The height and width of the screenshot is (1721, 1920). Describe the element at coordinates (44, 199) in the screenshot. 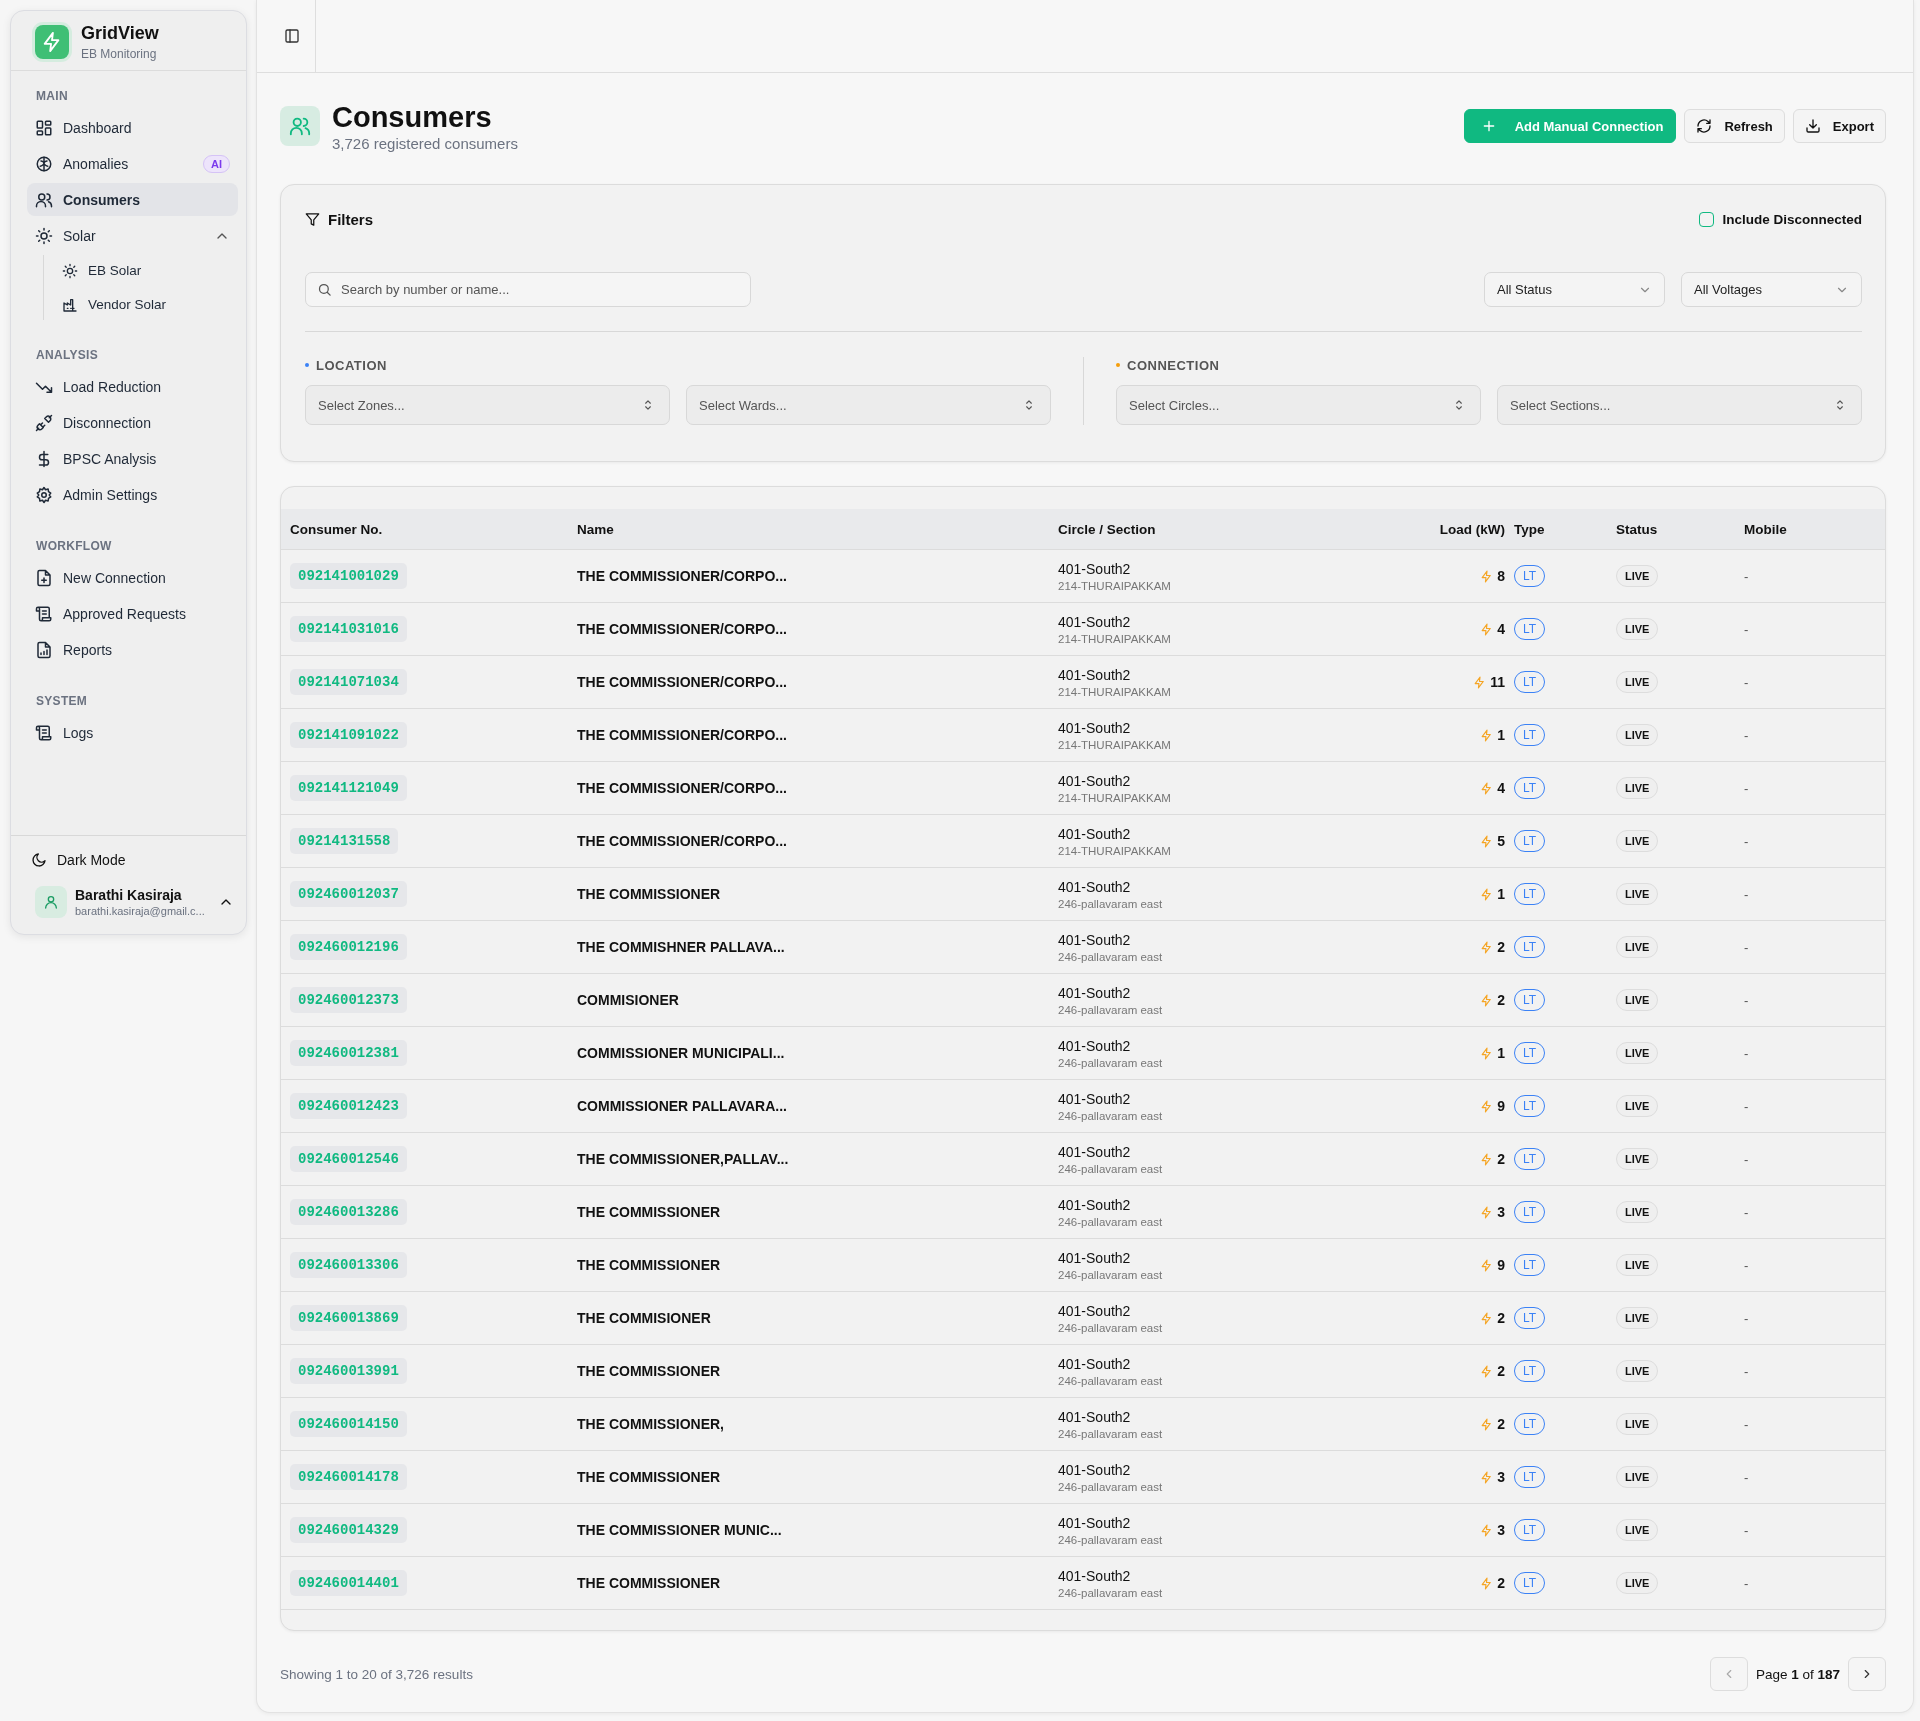

I see `users-icon` at that location.